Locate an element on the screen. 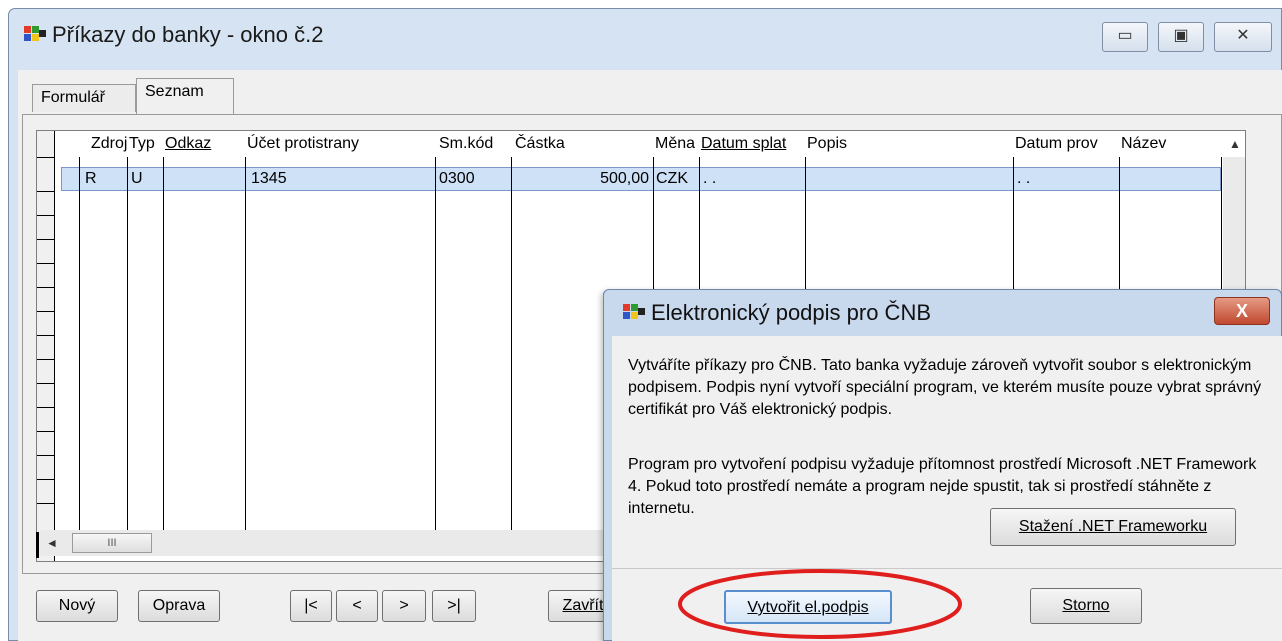 Image resolution: width=1282 pixels, height=641 pixels. cell-datum-prov: . . is located at coordinates (1024, 178).